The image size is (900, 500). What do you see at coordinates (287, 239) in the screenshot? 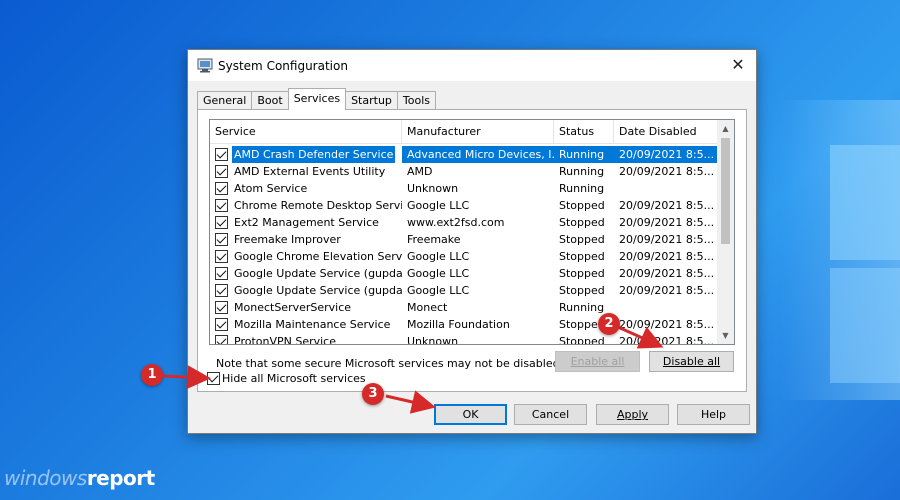
I see `service-name: Freemake Improver` at bounding box center [287, 239].